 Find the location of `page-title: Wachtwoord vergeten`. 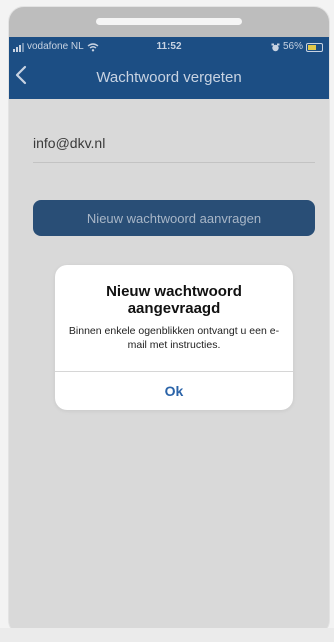

page-title: Wachtwoord vergeten is located at coordinates (169, 77).